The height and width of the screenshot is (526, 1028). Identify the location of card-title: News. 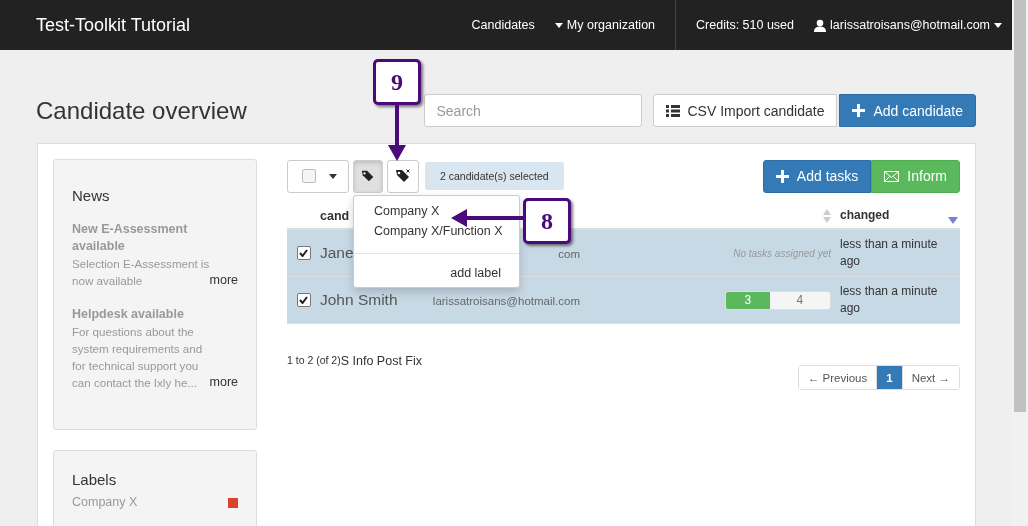
(91, 195).